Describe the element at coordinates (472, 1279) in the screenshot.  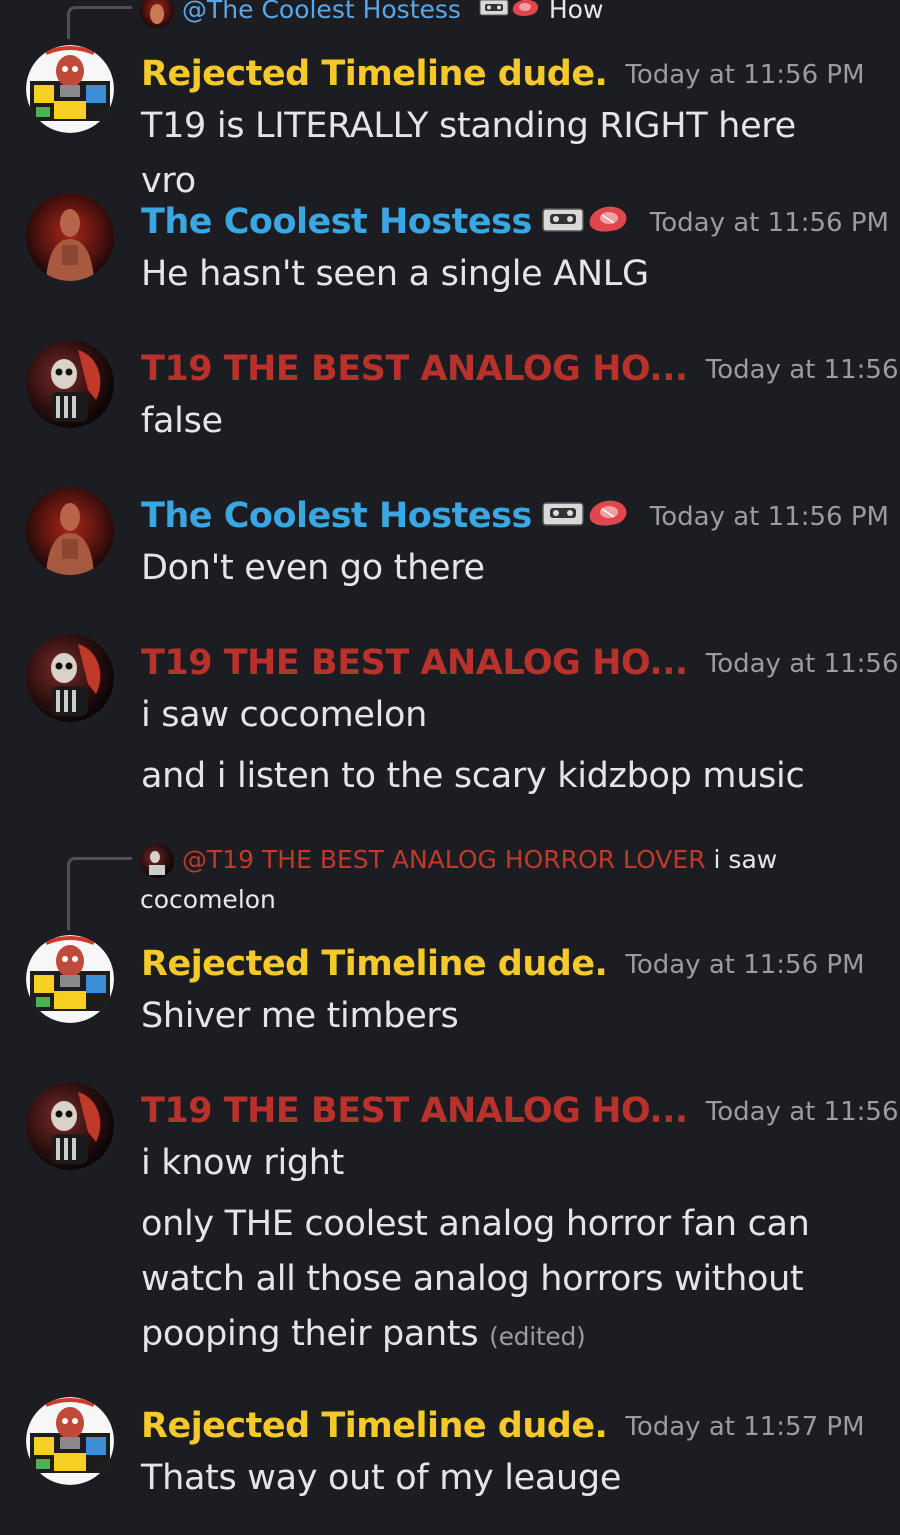
I see `message-text: watch all those analog horrors without` at that location.